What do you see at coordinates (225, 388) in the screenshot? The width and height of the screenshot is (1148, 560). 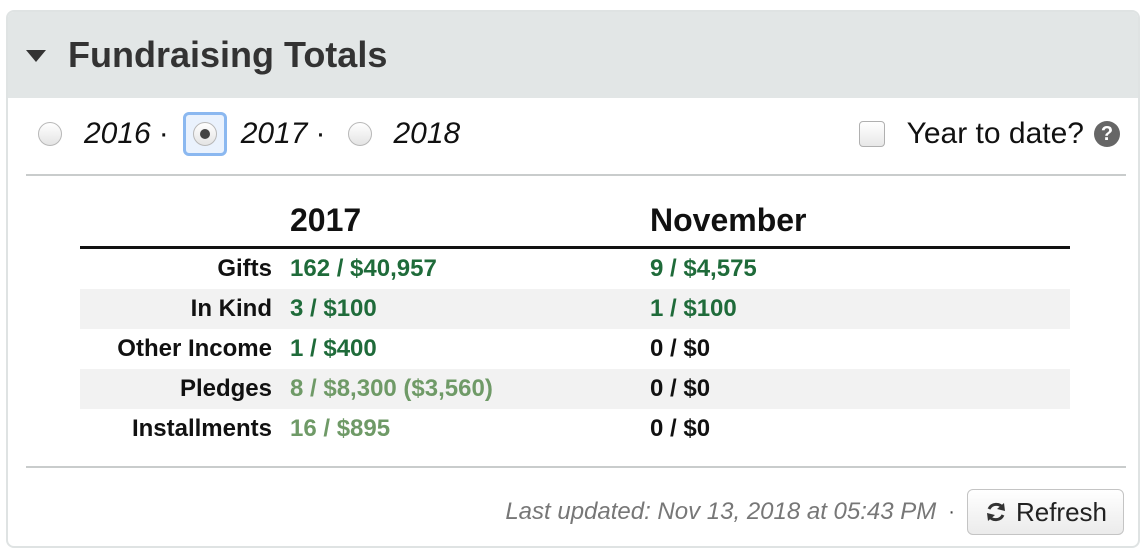 I see `row-label: Pledges` at bounding box center [225, 388].